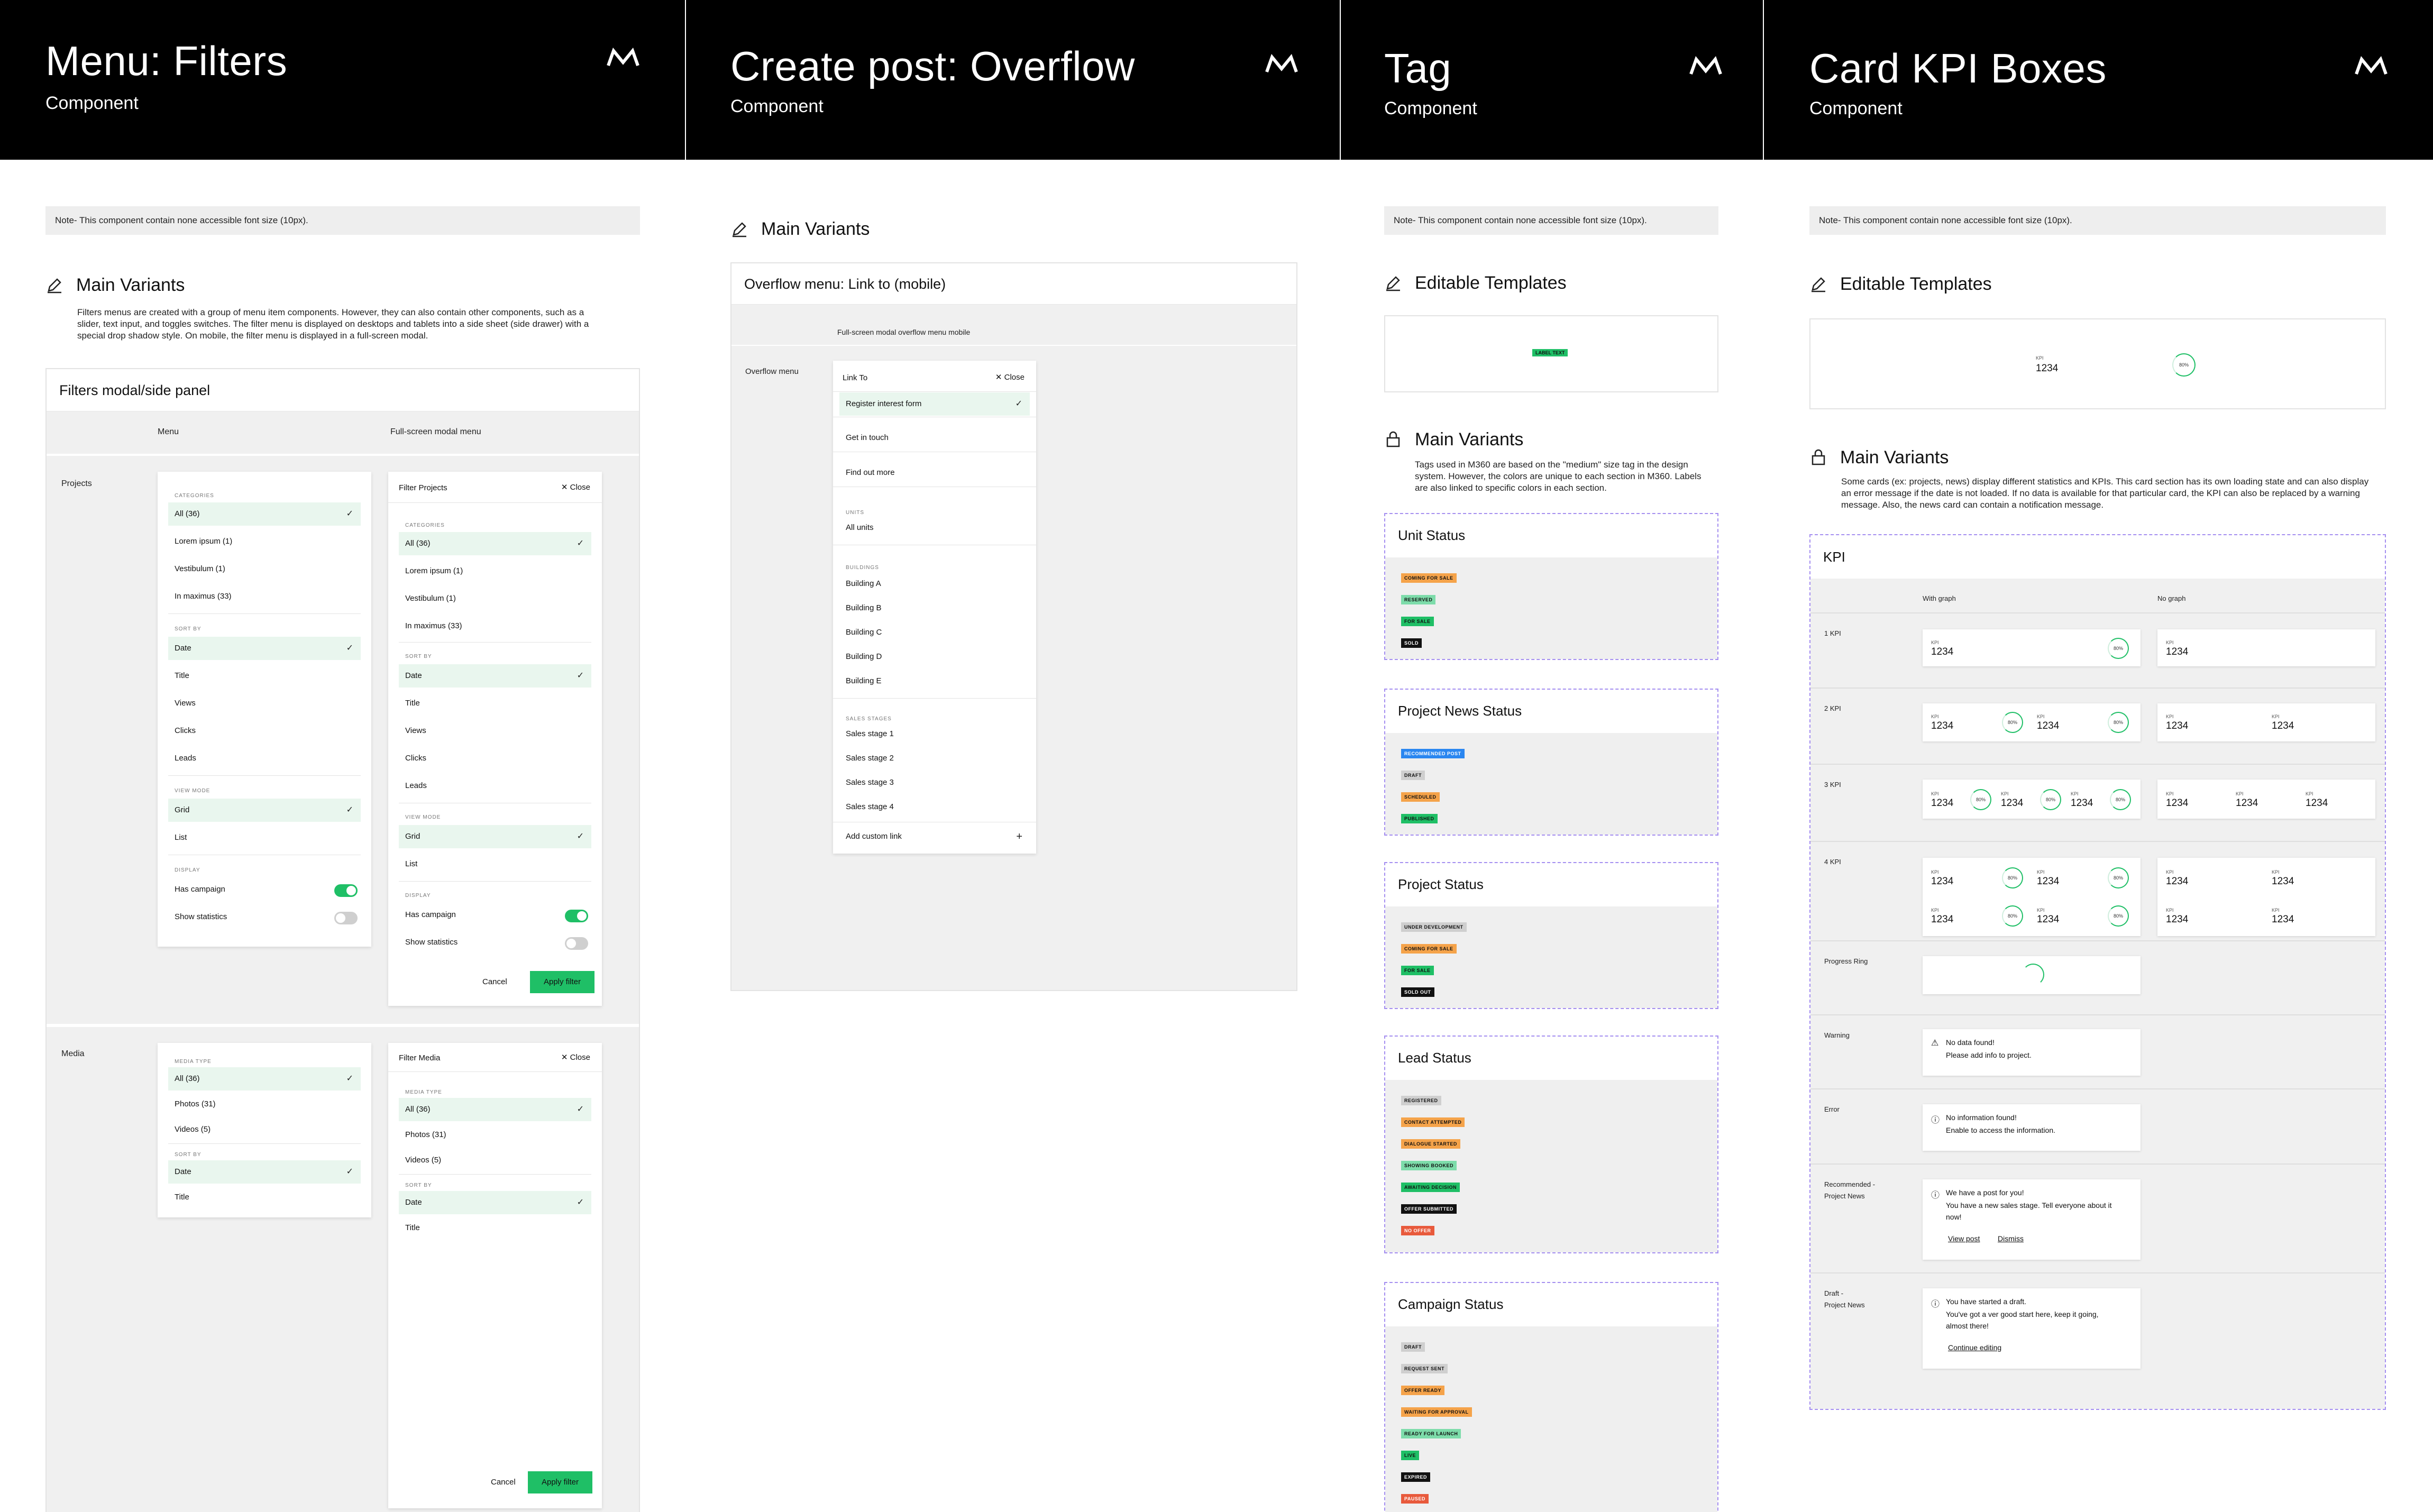 The height and width of the screenshot is (1512, 2433). I want to click on overflow-item-sales: Sales stage 1, so click(932, 734).